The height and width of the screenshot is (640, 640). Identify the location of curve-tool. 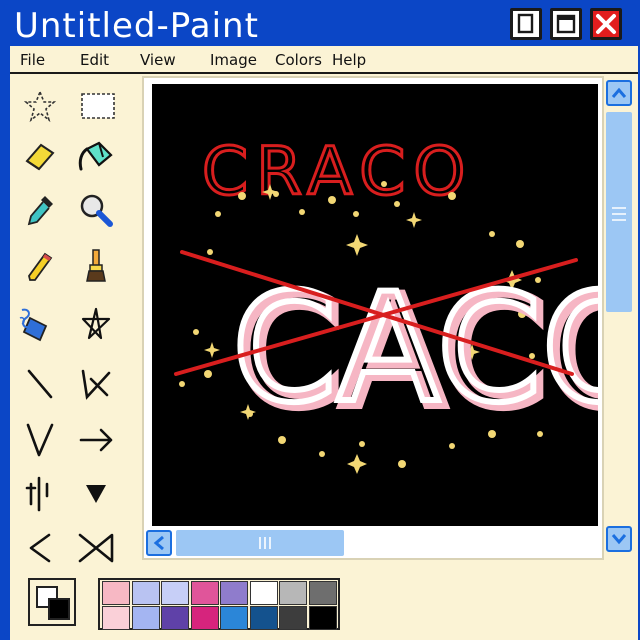
(96, 384).